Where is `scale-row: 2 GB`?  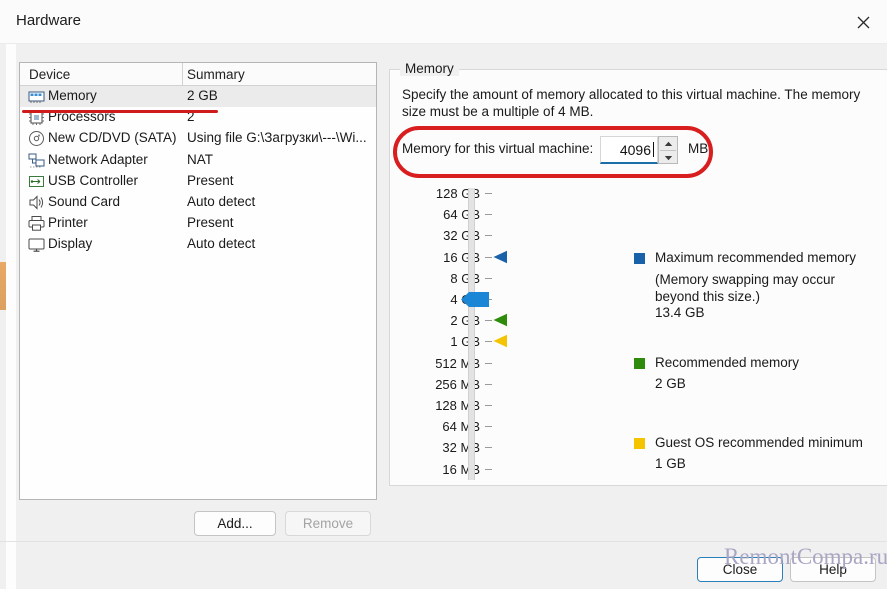
scale-row: 2 GB is located at coordinates (447, 321).